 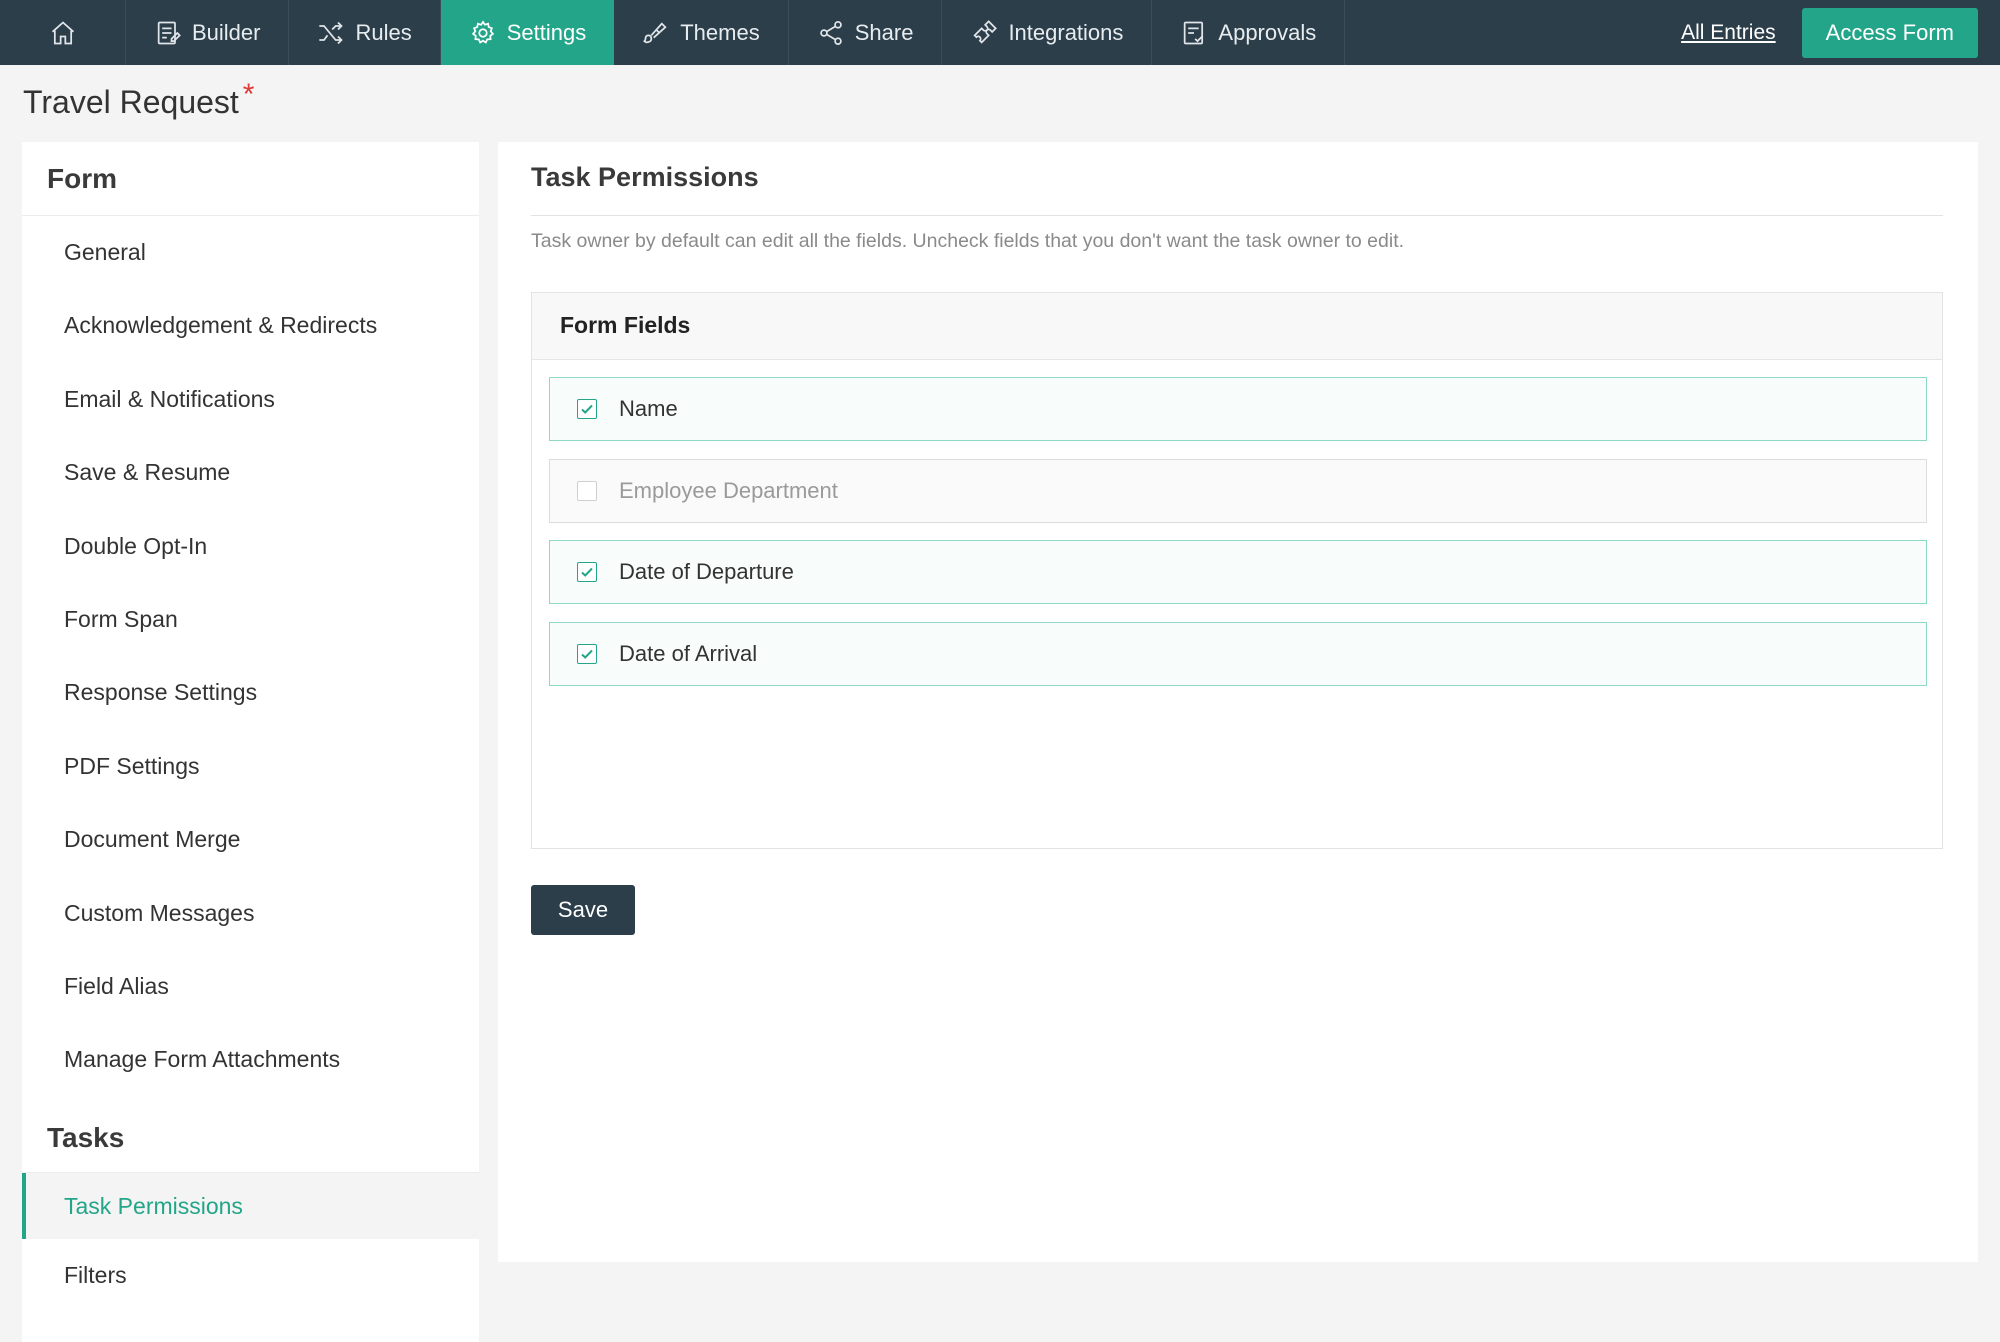 What do you see at coordinates (546, 32) in the screenshot?
I see `nav-settings-label: Settings` at bounding box center [546, 32].